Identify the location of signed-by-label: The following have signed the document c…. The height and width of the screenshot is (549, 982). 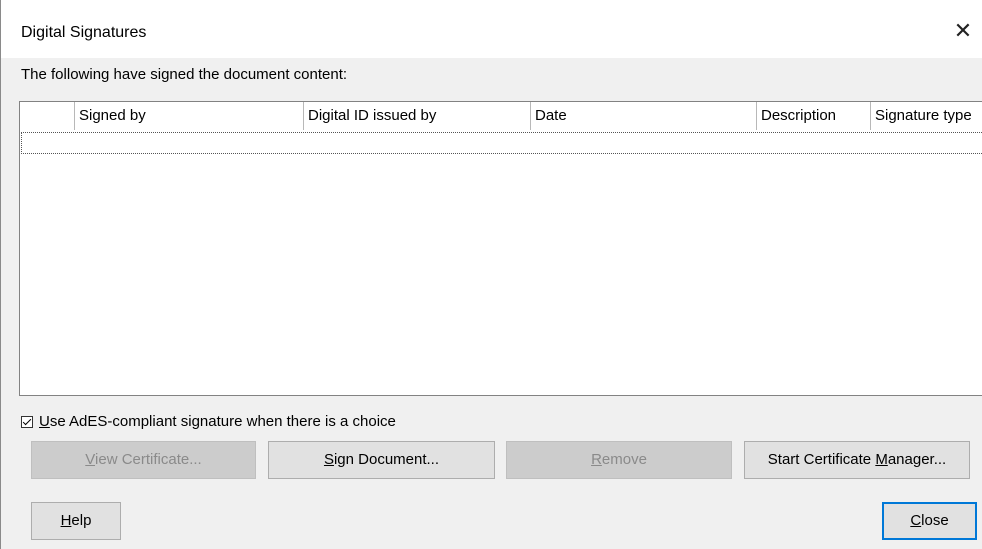
(184, 74).